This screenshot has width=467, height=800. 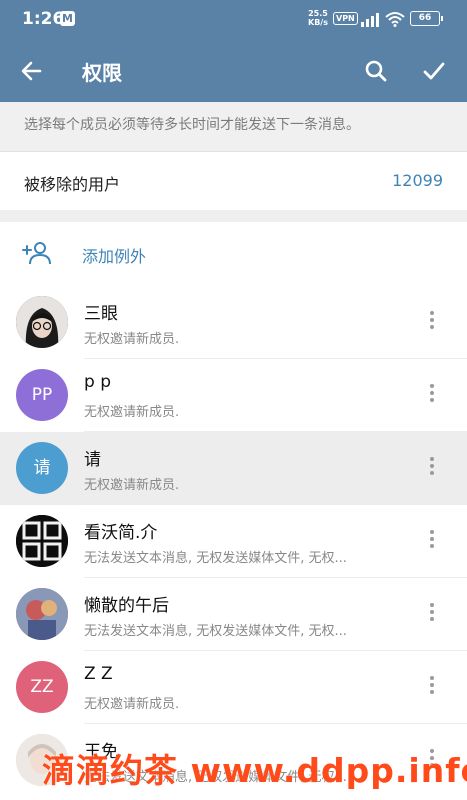 I want to click on member-name: 请, so click(x=92, y=460).